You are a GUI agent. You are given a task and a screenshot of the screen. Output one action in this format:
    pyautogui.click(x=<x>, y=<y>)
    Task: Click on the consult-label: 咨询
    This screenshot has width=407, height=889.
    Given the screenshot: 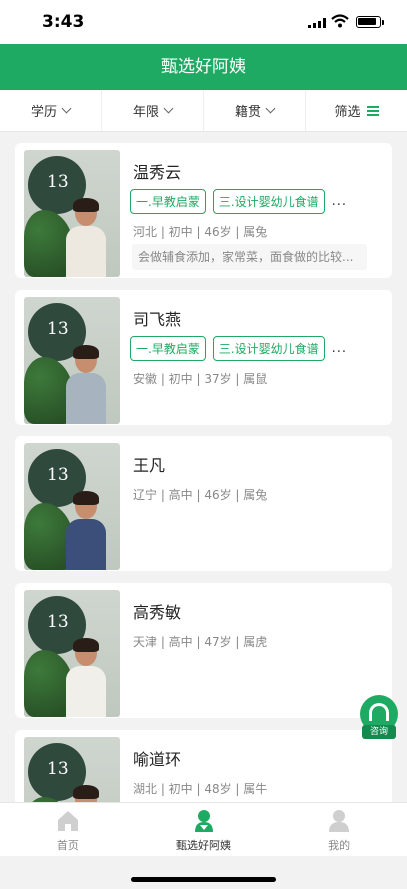 What is the action you would take?
    pyautogui.click(x=379, y=732)
    